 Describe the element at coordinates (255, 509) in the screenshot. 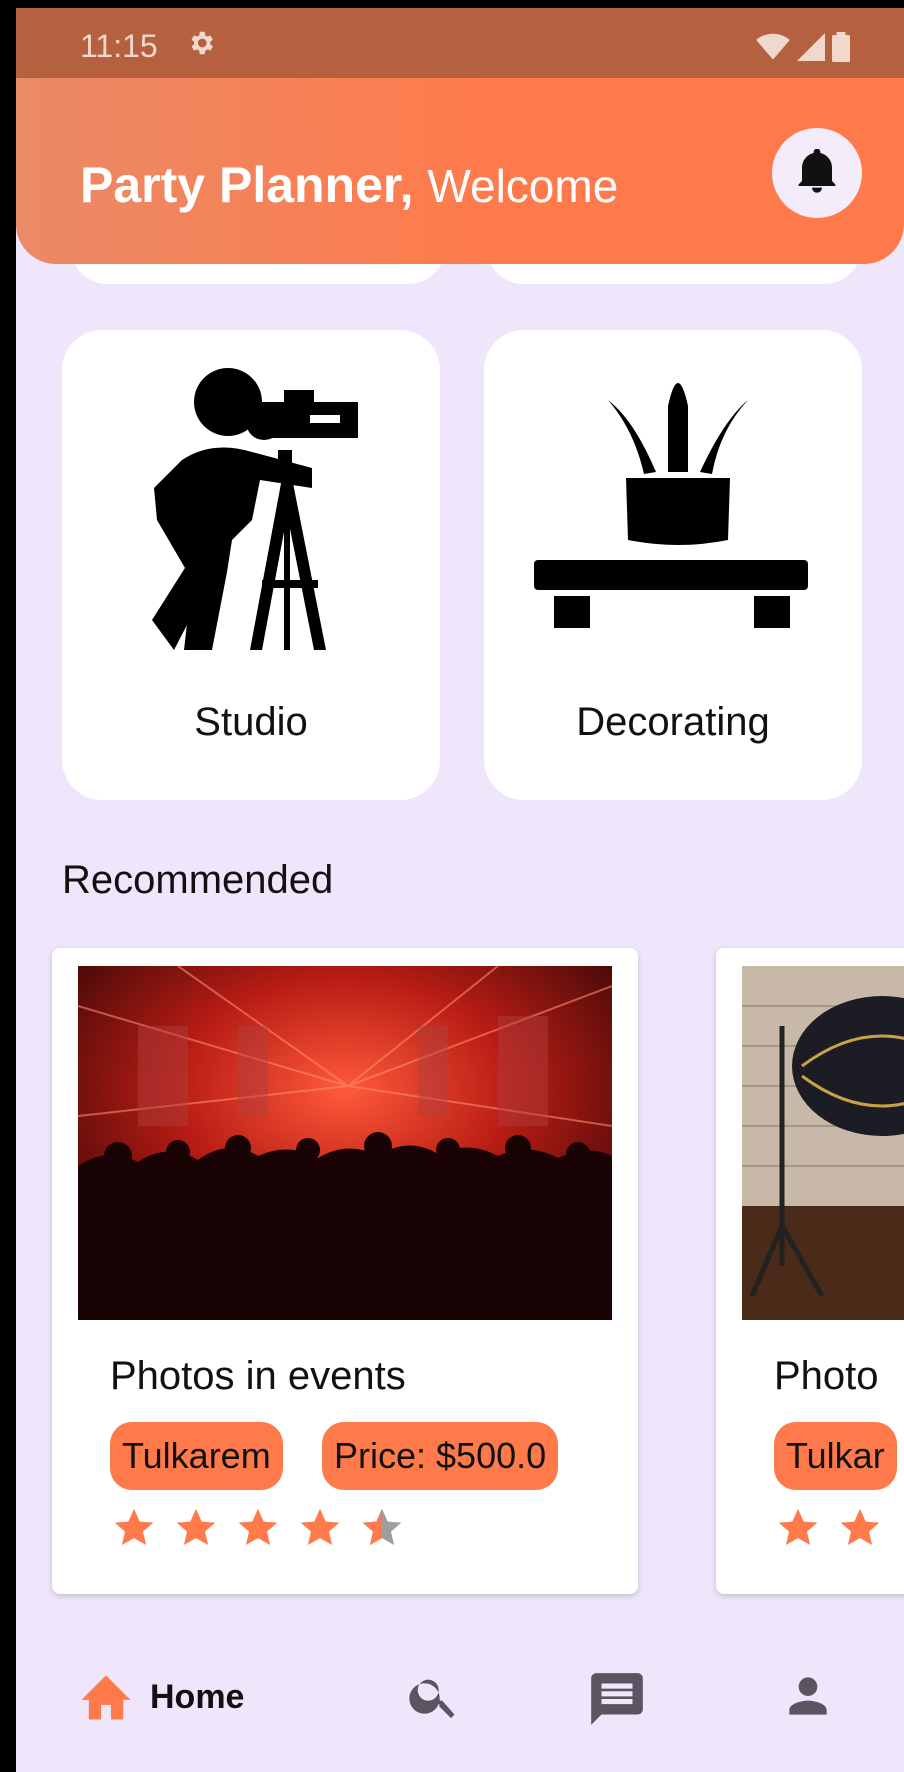

I see `photographer-icon` at that location.